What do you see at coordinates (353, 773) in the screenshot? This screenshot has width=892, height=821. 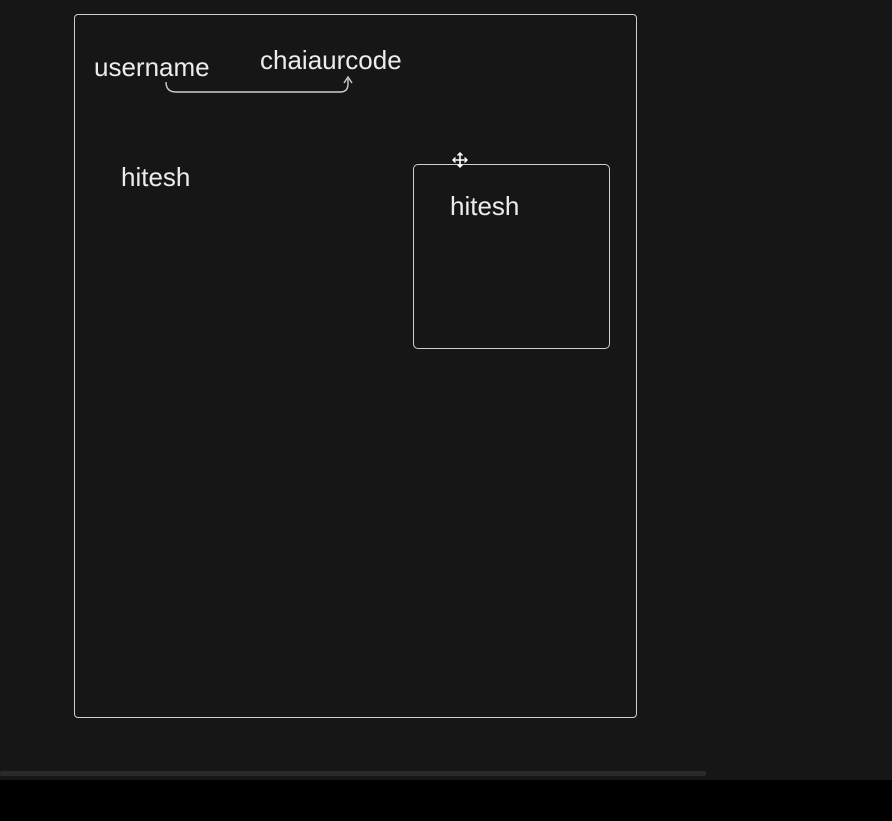 I see `horizontal-scrollbar` at bounding box center [353, 773].